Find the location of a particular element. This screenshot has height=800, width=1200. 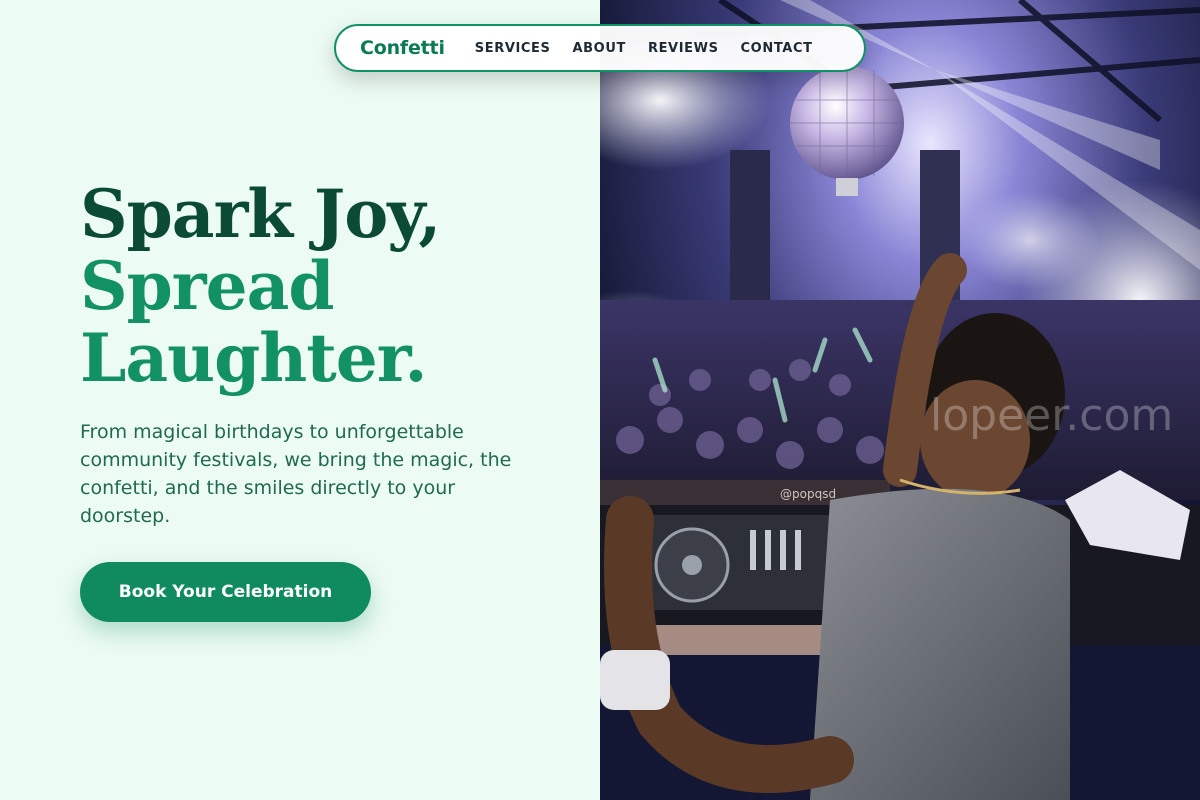

headline-line-1: Spark Joy, is located at coordinates (260, 214).